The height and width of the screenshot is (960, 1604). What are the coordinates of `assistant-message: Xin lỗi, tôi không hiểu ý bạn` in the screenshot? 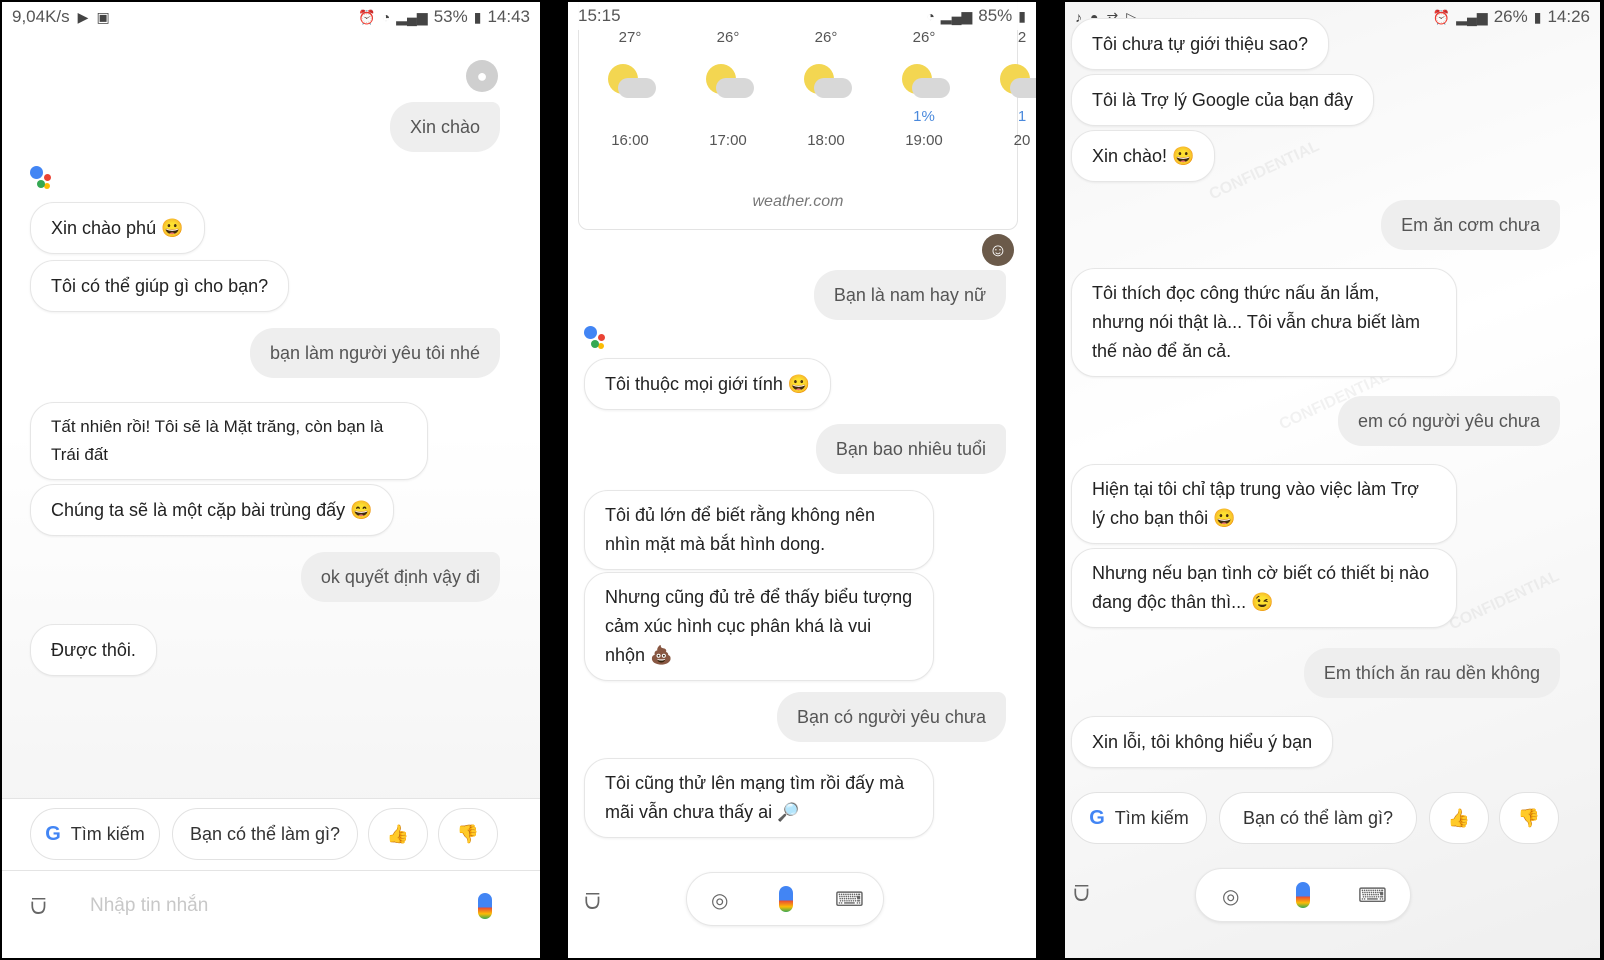 It's located at (1202, 742).